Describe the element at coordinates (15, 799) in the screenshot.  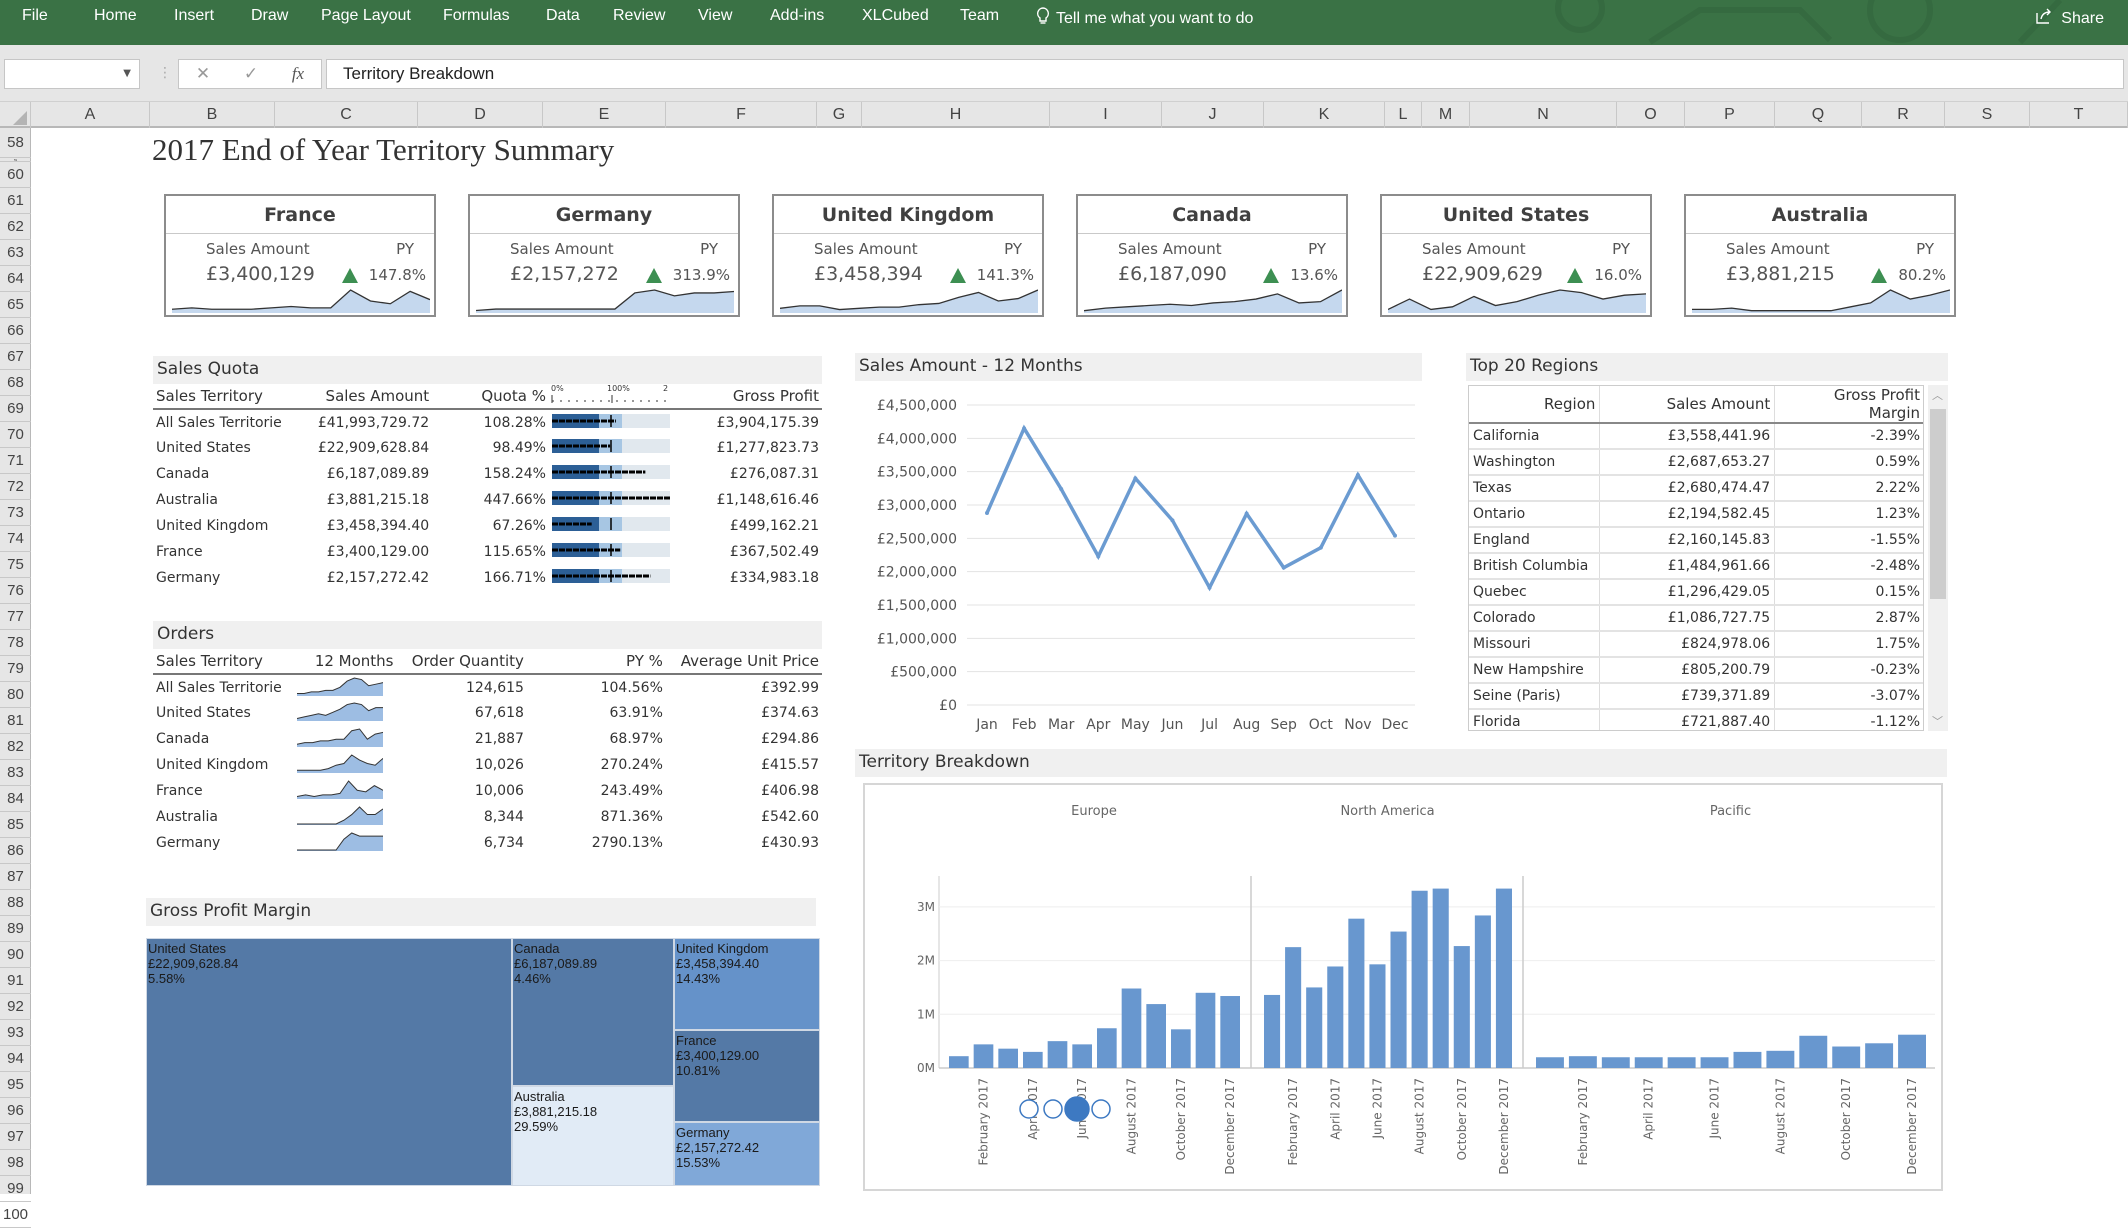
I see `row-header-84: 84` at that location.